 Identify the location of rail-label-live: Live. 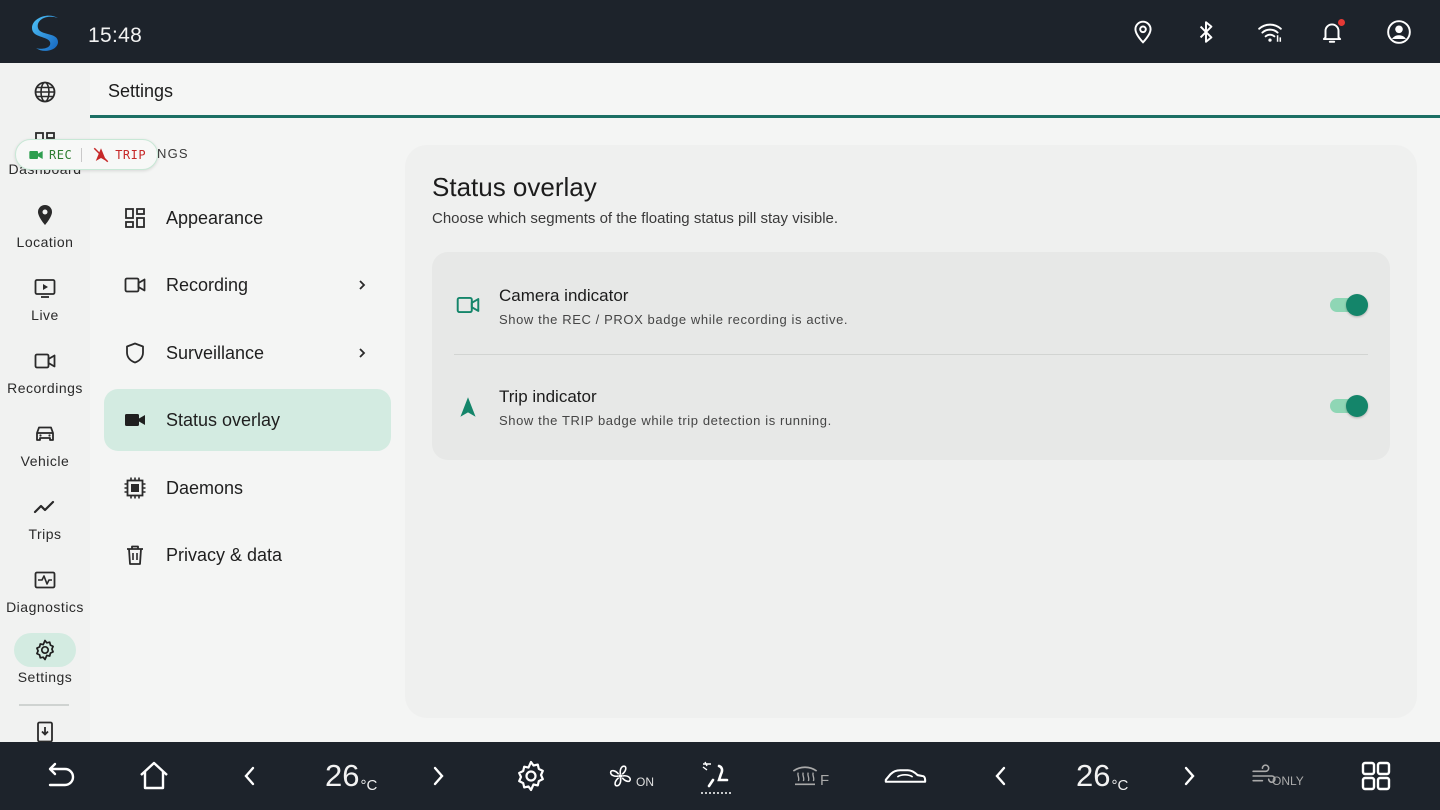
(45, 315).